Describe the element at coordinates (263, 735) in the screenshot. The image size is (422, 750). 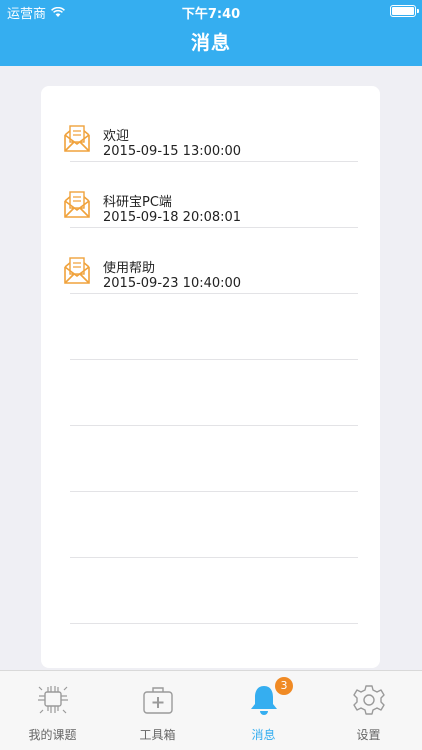
I see `tab-label: 消息` at that location.